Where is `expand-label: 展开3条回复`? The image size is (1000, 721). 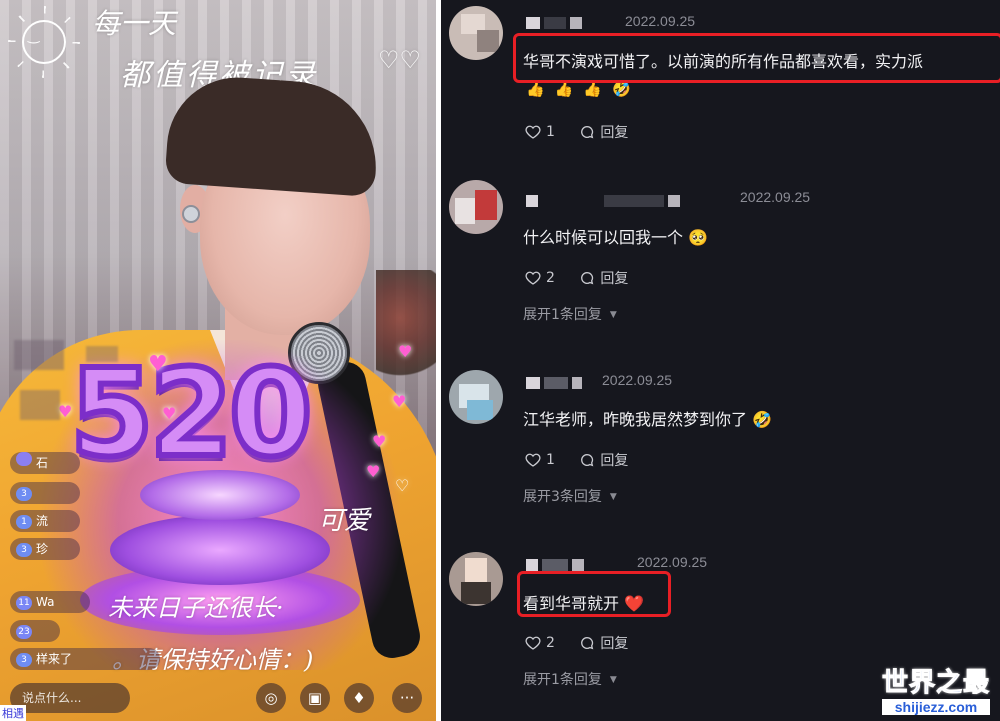
expand-label: 展开3条回复 is located at coordinates (562, 497).